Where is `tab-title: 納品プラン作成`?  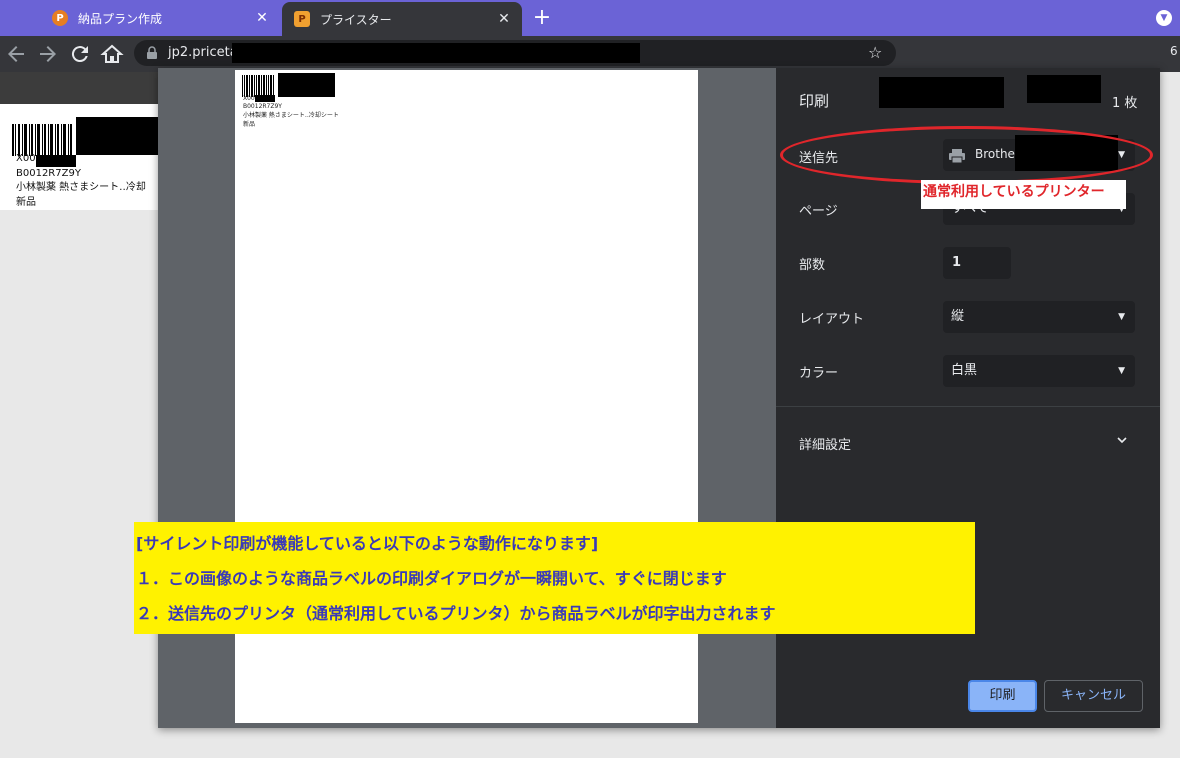
tab-title: 納品プラン作成 is located at coordinates (120, 18).